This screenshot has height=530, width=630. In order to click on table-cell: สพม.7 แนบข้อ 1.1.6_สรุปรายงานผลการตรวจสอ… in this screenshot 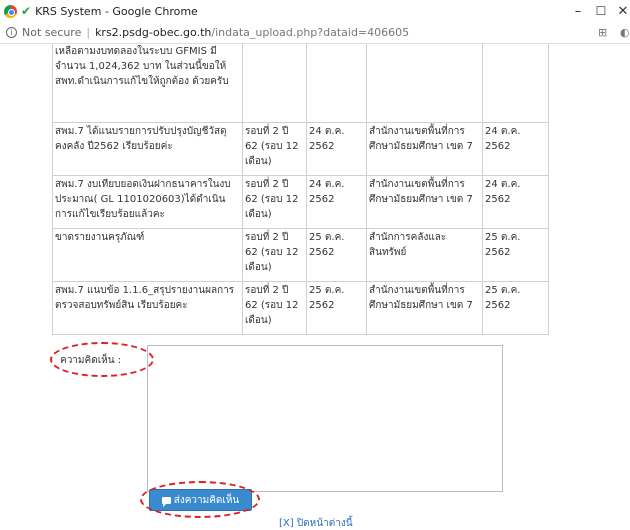, I will do `click(147, 308)`.